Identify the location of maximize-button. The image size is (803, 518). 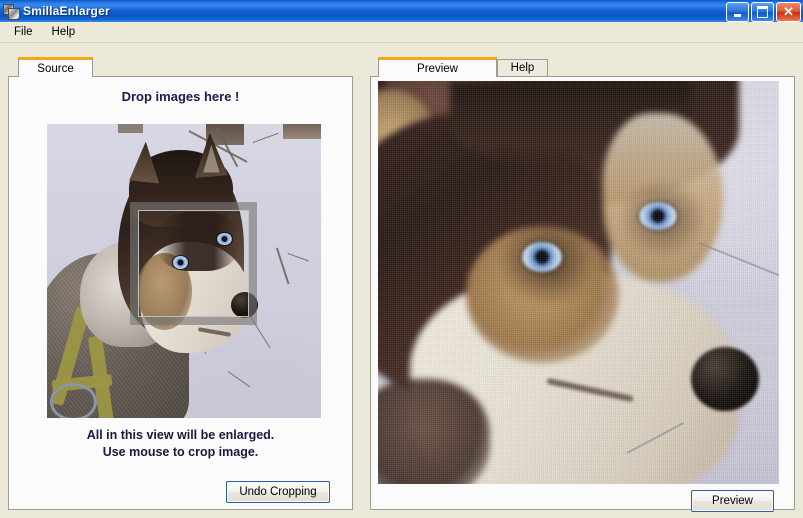
(762, 12).